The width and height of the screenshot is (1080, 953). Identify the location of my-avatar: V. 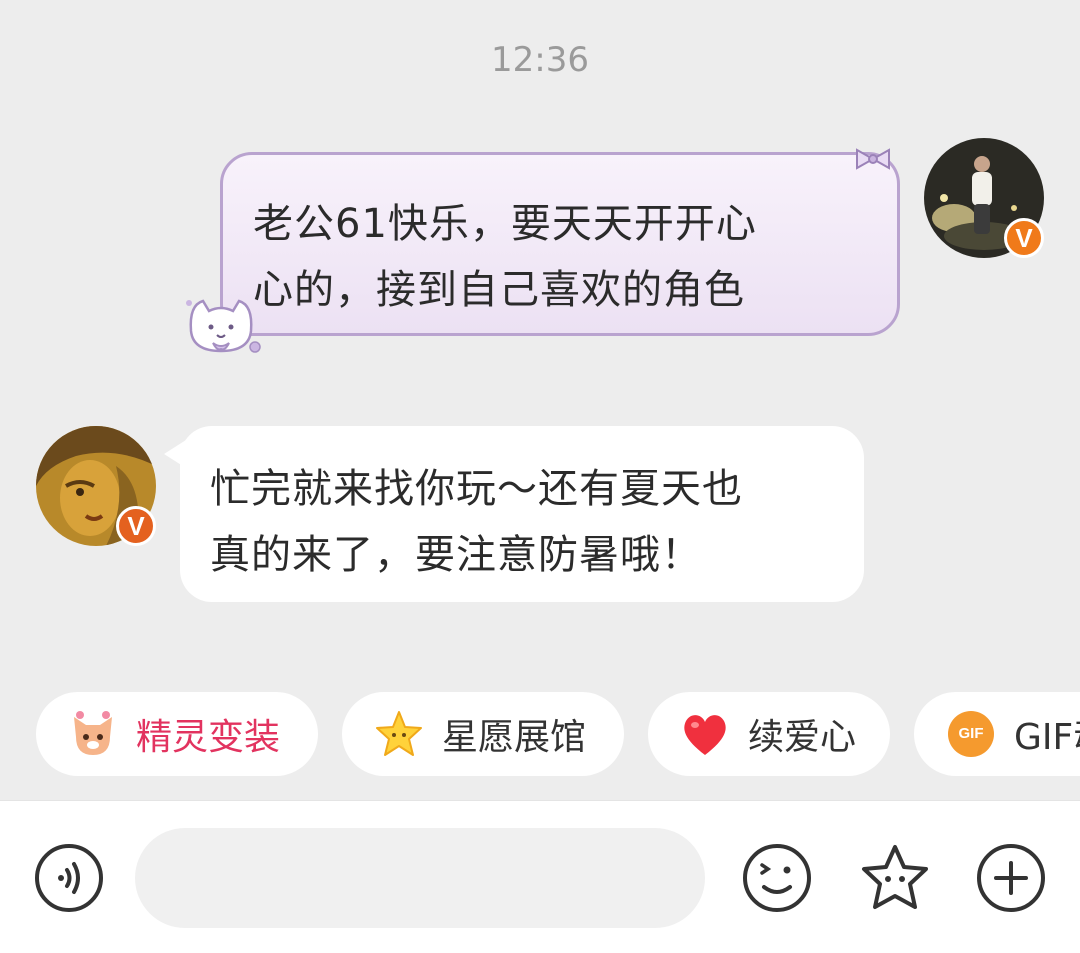
(984, 198).